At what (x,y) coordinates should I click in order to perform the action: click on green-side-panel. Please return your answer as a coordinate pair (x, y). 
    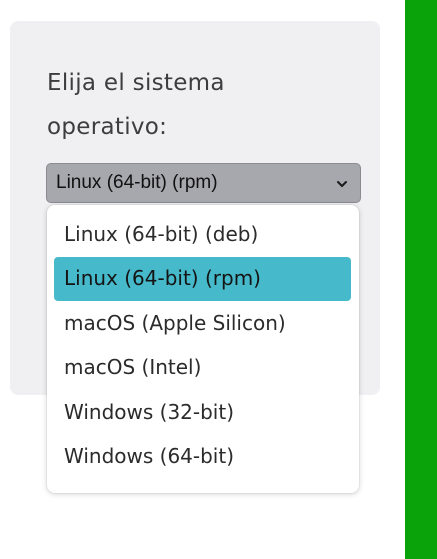
    Looking at the image, I should click on (421, 279).